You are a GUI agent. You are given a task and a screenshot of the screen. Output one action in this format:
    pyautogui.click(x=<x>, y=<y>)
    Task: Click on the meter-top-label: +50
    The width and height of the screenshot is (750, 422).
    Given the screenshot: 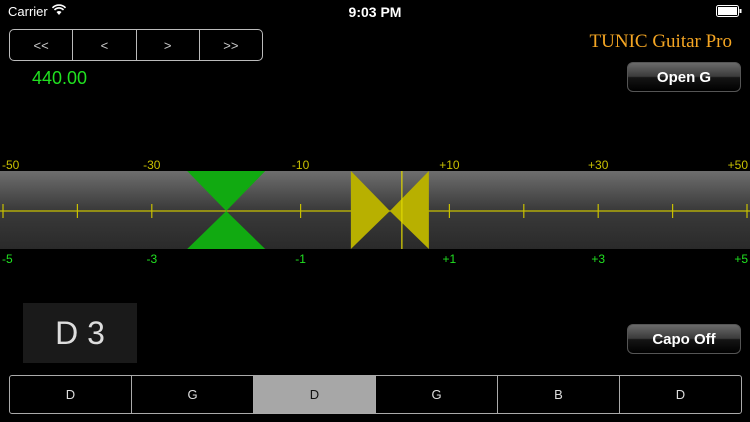 What is the action you would take?
    pyautogui.click(x=738, y=165)
    